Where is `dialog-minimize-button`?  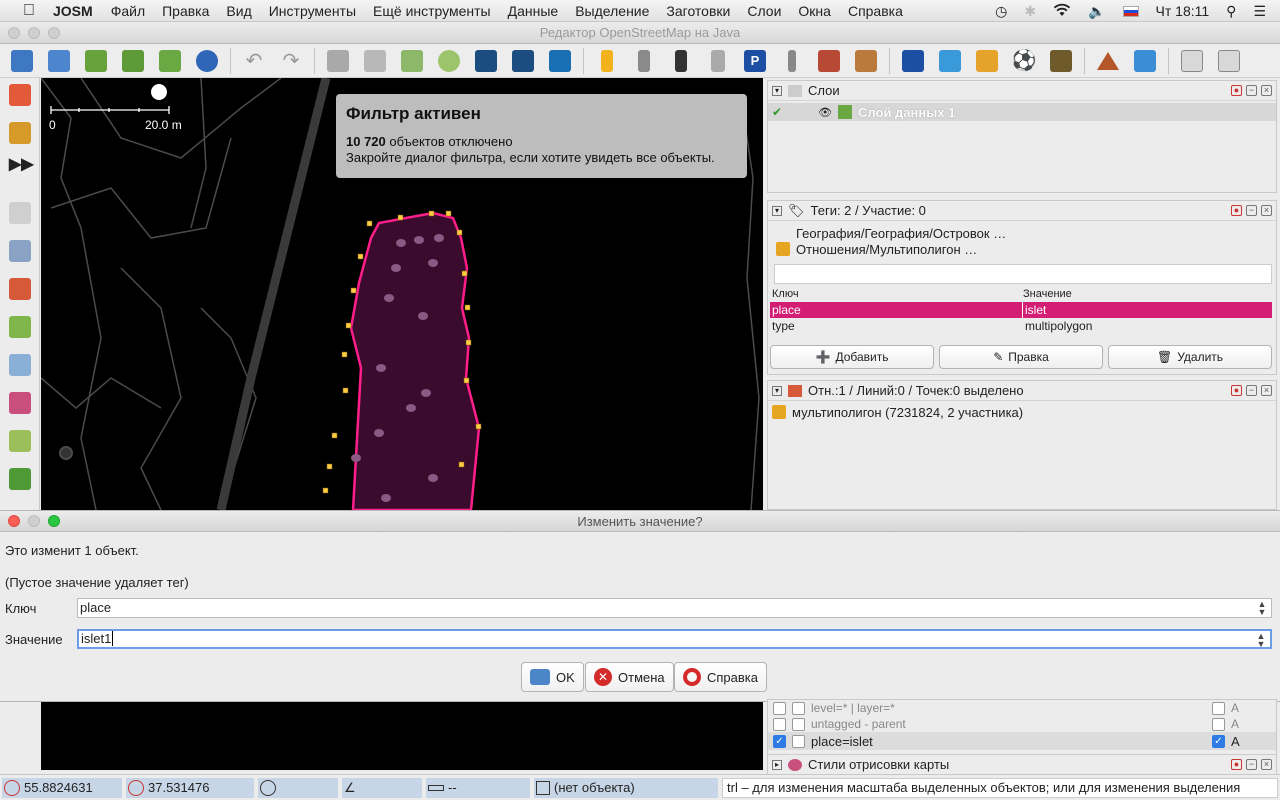 dialog-minimize-button is located at coordinates (34, 521).